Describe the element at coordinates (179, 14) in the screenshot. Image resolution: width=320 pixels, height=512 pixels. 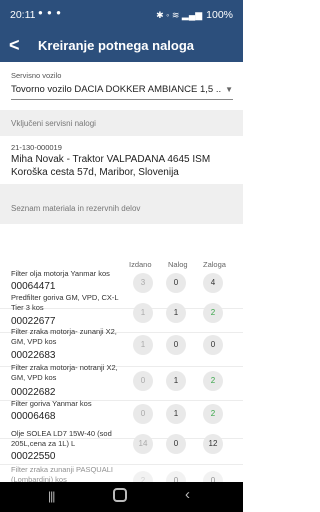
I see `signal-wifi-icons: ✱ ◦ ≋ ▂▄▆` at that location.